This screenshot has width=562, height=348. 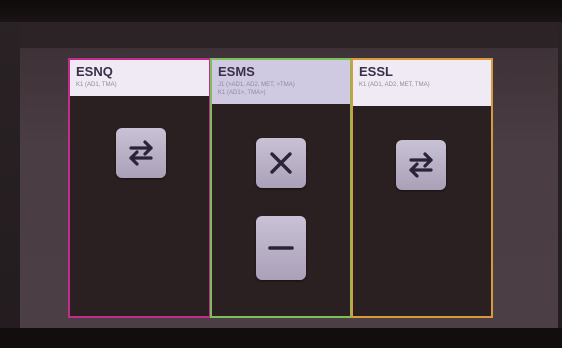 I want to click on card-subtitle-line-1: J1 (>AD1, AD2, MET, >TMA), so click(x=256, y=85).